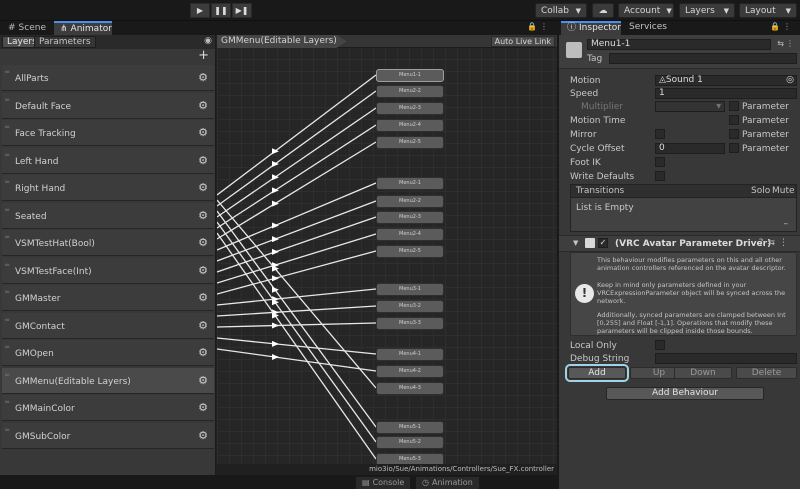 The image size is (800, 489). Describe the element at coordinates (108, 133) in the screenshot. I see `layer-row: ═ Face Tracking ⚙` at that location.